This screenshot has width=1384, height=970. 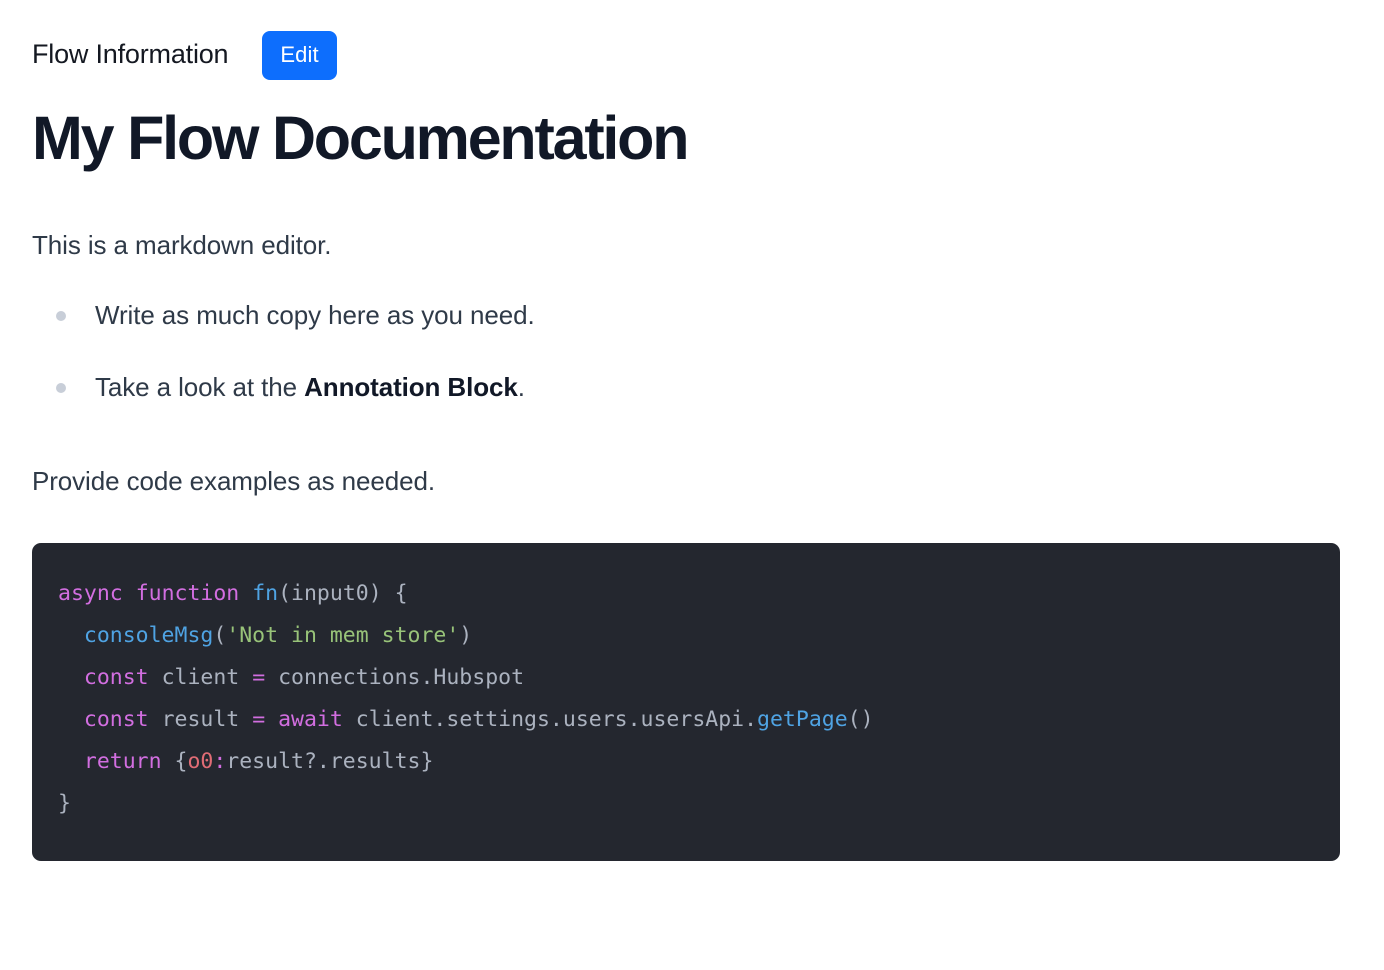 What do you see at coordinates (686, 636) in the screenshot?
I see `code-line: consoleMsg('Not in mem store')` at bounding box center [686, 636].